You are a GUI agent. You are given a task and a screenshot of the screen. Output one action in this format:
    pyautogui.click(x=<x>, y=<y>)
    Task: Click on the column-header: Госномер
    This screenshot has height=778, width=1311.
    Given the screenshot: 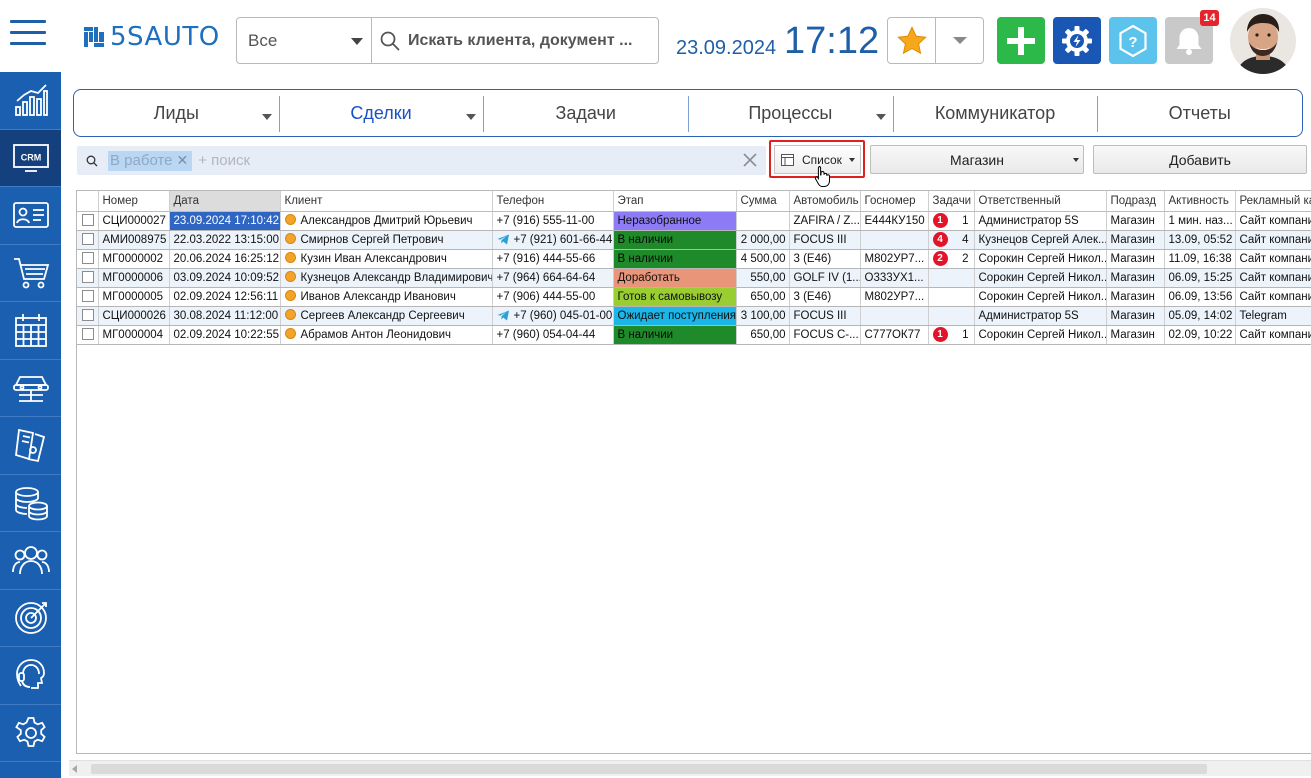 What is the action you would take?
    pyautogui.click(x=894, y=201)
    